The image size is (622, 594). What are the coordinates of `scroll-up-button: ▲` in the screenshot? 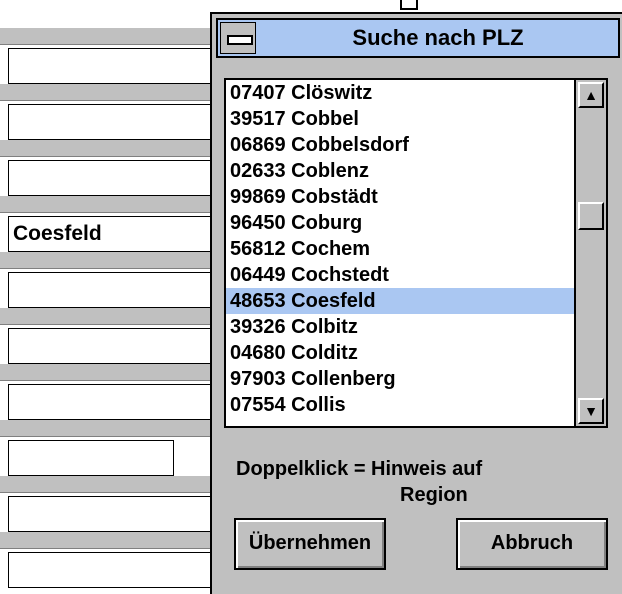 It's located at (591, 95).